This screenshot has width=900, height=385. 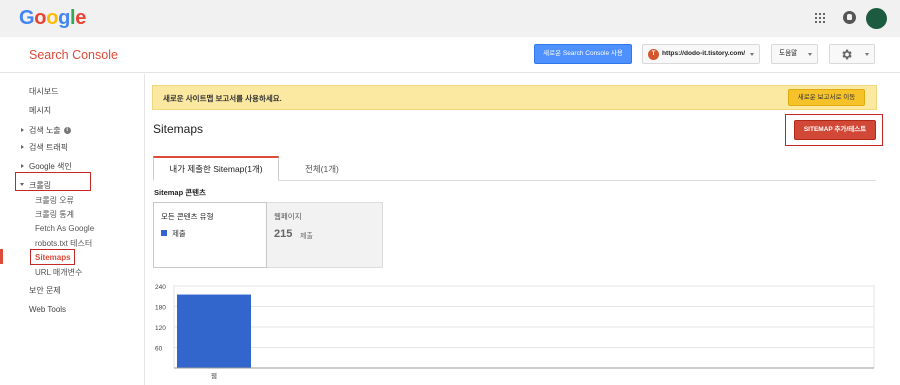 I want to click on highlight-box-crawl, so click(x=53, y=181).